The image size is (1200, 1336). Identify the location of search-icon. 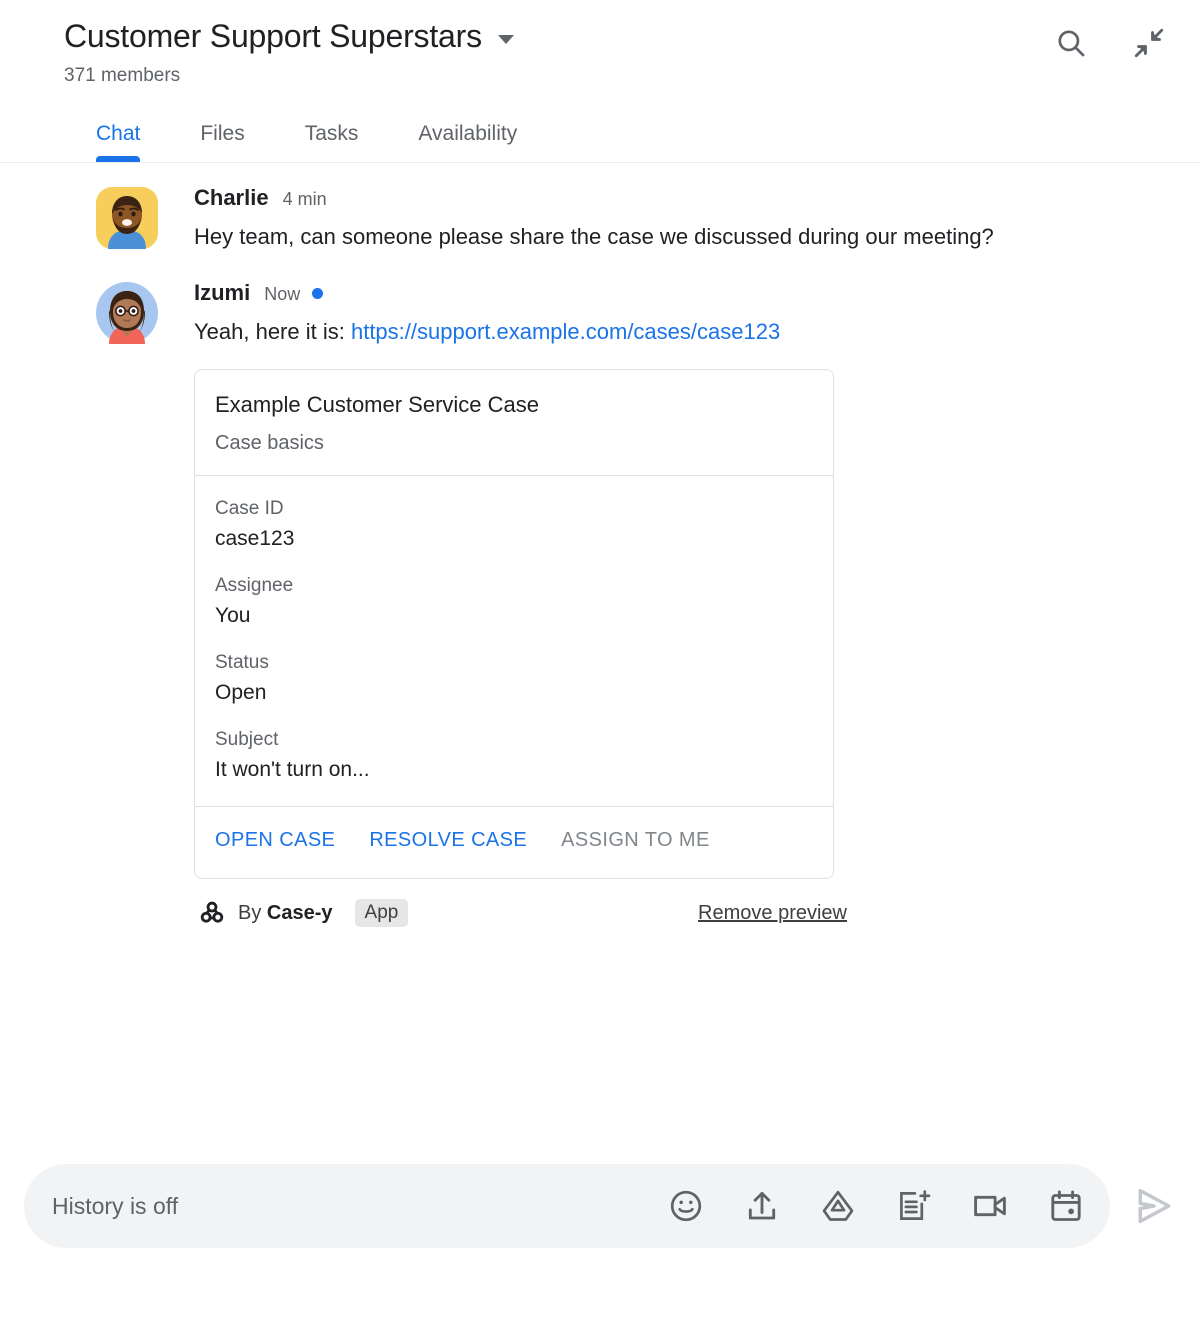
(1071, 43).